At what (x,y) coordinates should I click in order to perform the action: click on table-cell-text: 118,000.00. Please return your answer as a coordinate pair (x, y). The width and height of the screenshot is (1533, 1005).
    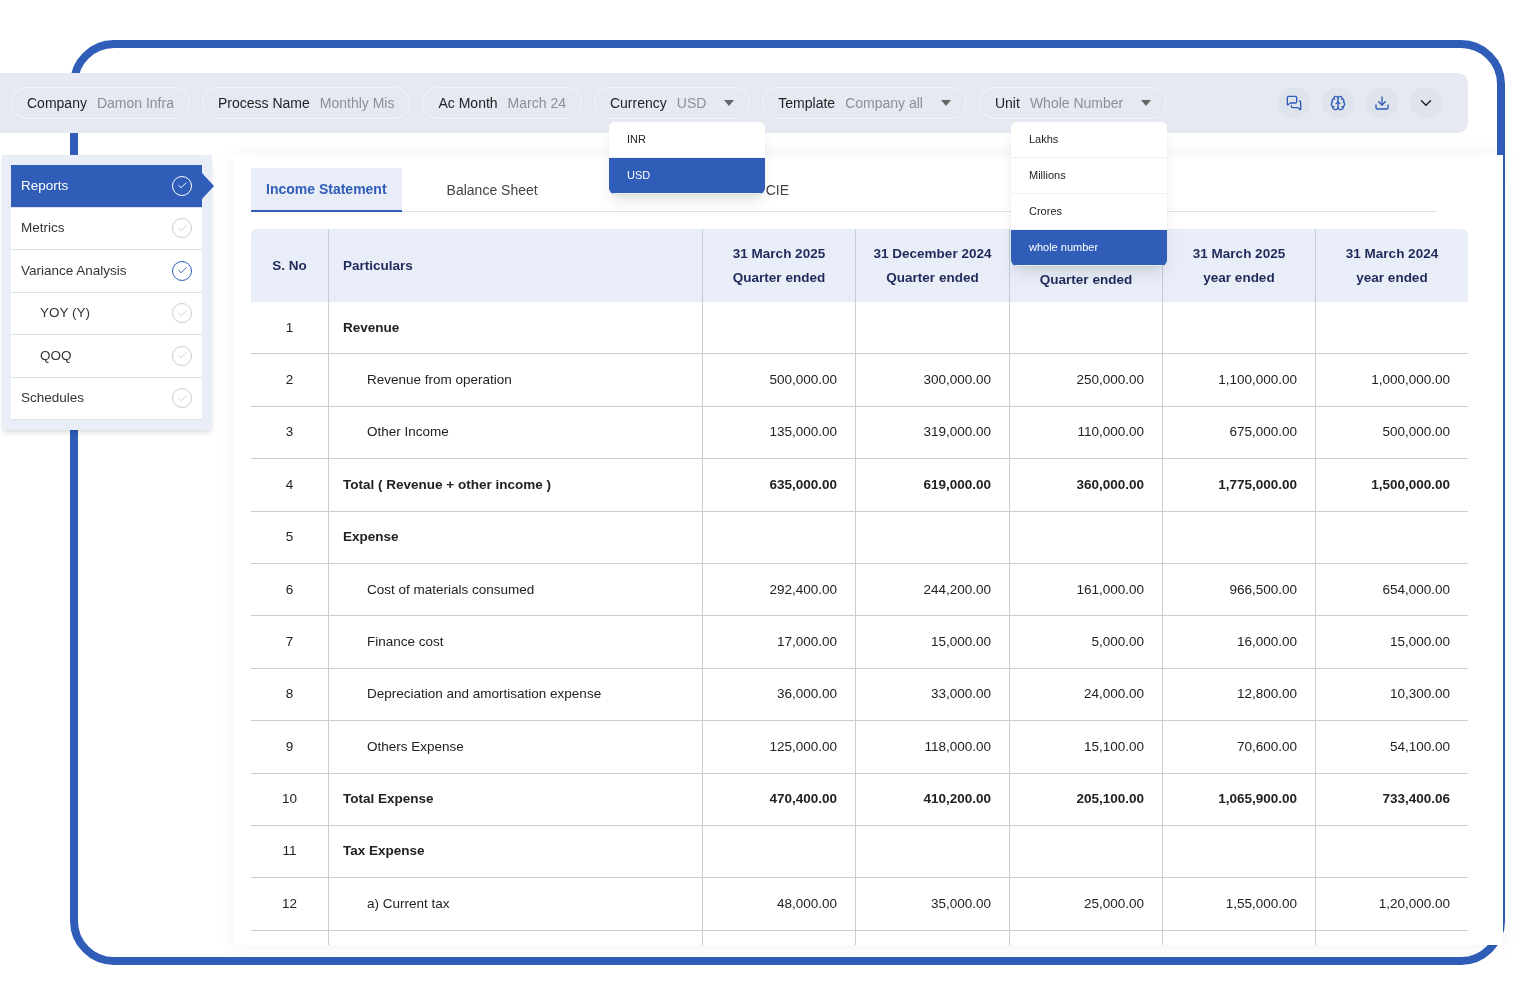
    Looking at the image, I should click on (957, 746).